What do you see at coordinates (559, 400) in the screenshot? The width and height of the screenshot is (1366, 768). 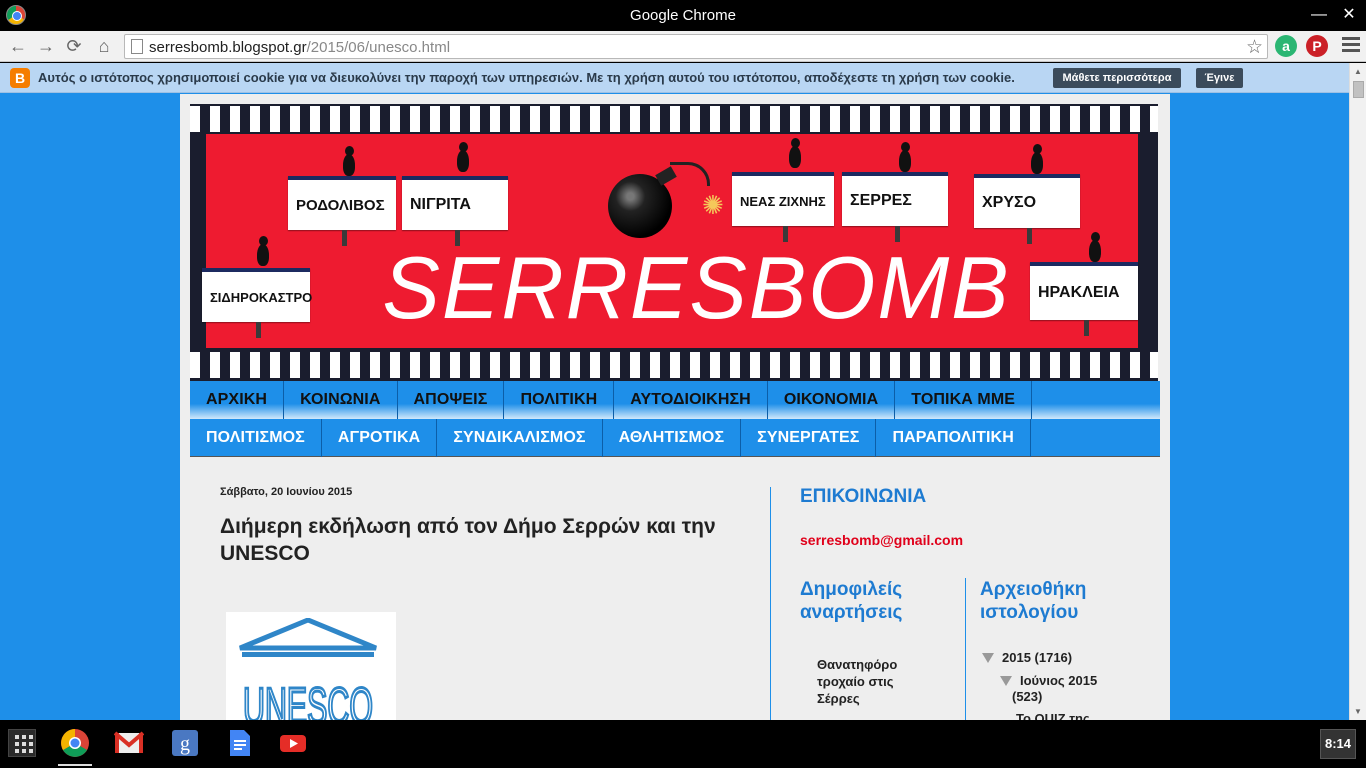 I see `nav-item-politics: ΠΟΛΙΤΙΚΗ` at bounding box center [559, 400].